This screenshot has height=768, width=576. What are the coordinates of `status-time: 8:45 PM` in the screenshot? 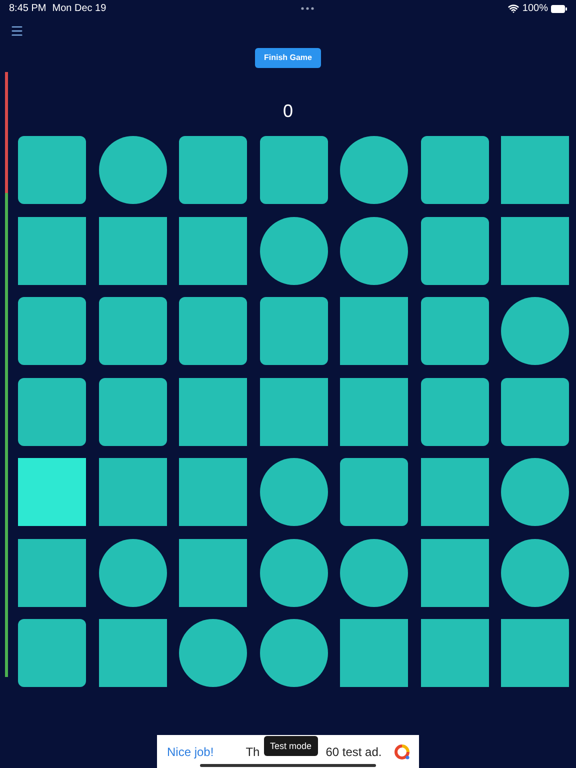 It's located at (27, 9).